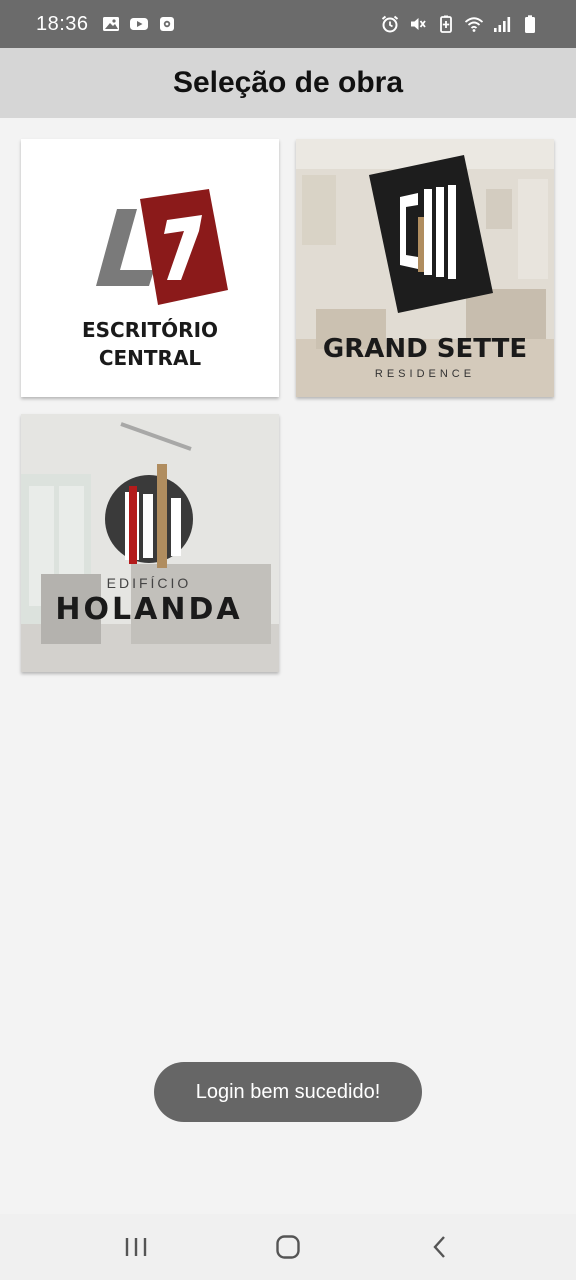  I want to click on page-title: Seleção de obra, so click(288, 82).